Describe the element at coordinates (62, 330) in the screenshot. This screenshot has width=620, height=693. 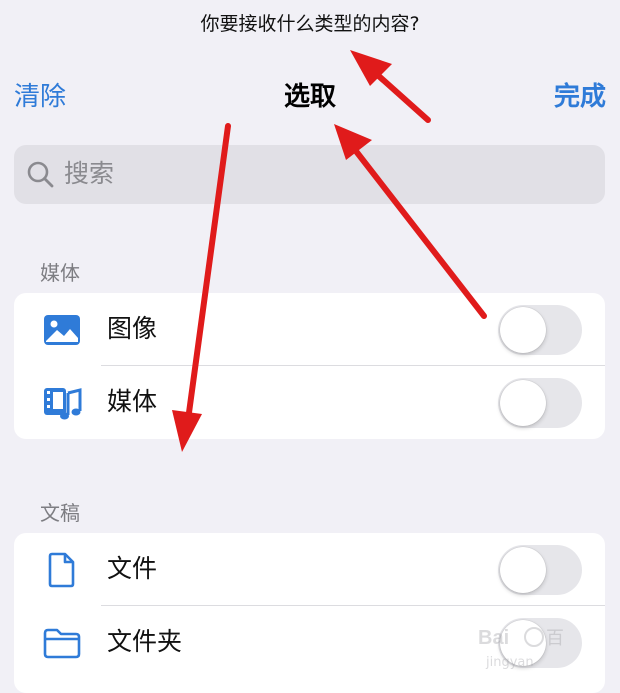
I see `photo-icon` at that location.